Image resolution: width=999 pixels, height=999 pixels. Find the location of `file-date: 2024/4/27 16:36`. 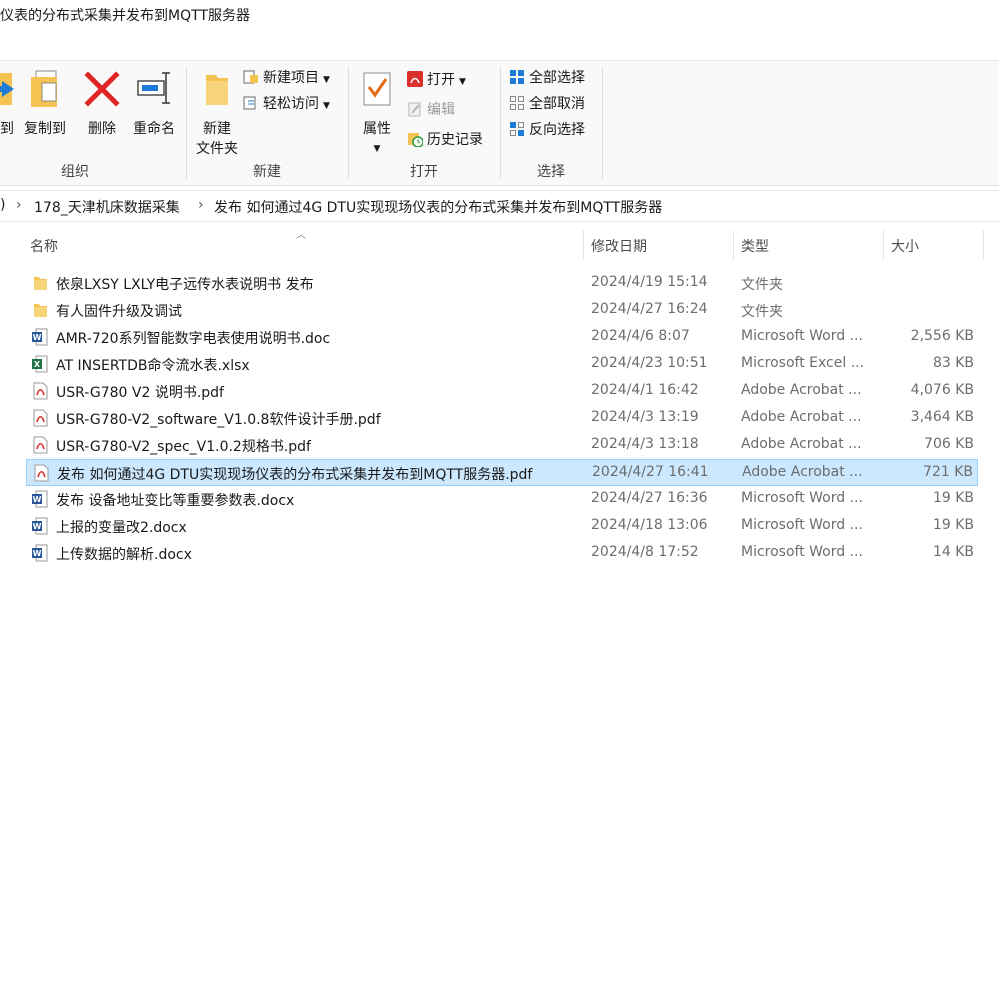

file-date: 2024/4/27 16:36 is located at coordinates (649, 498).